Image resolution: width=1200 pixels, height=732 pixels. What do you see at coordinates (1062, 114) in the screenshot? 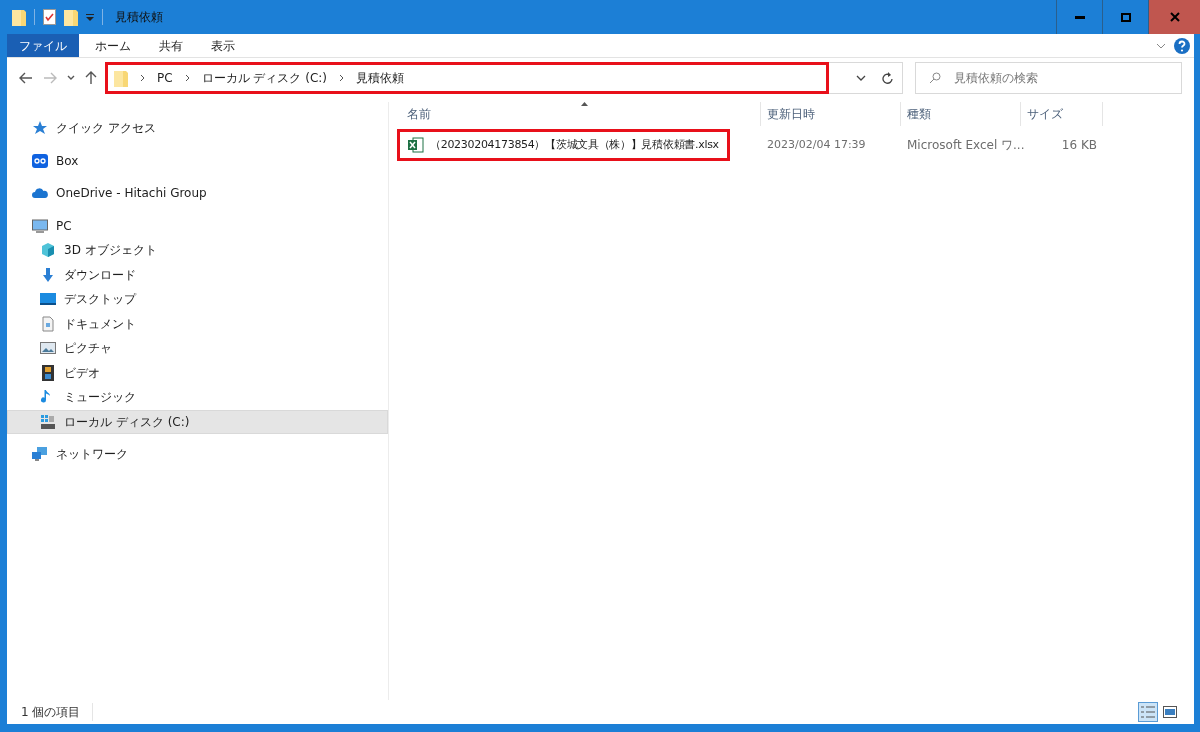
I see `column-header: サイズ` at bounding box center [1062, 114].